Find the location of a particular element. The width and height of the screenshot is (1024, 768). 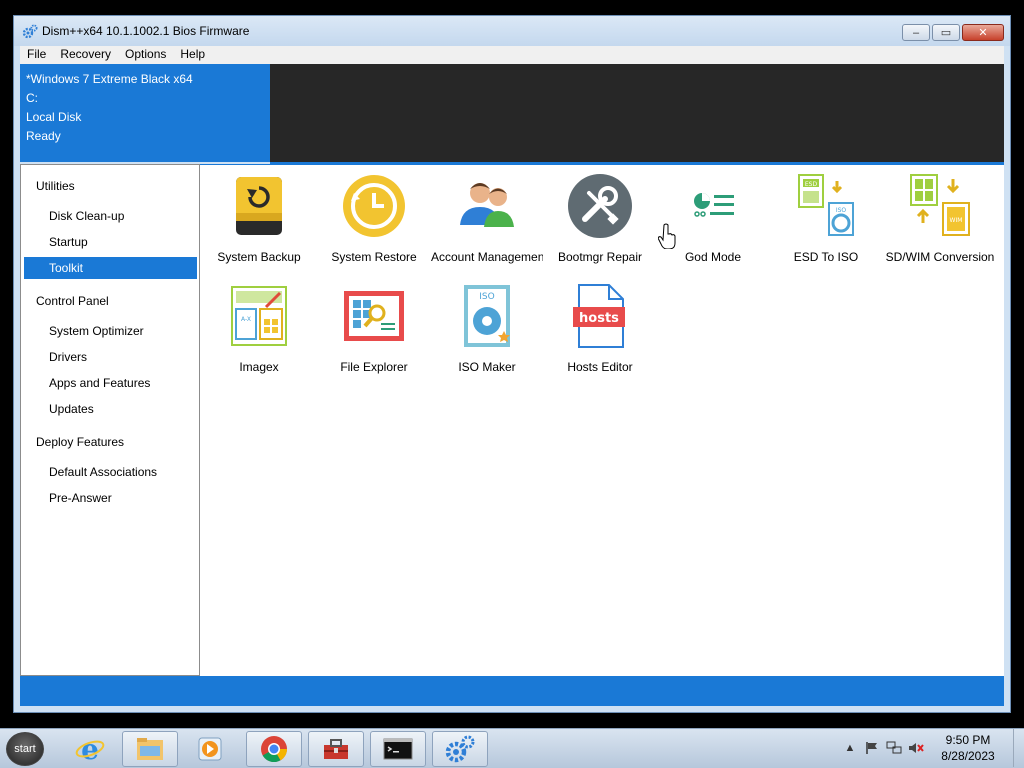

taskbar-file-explorer is located at coordinates (150, 749).